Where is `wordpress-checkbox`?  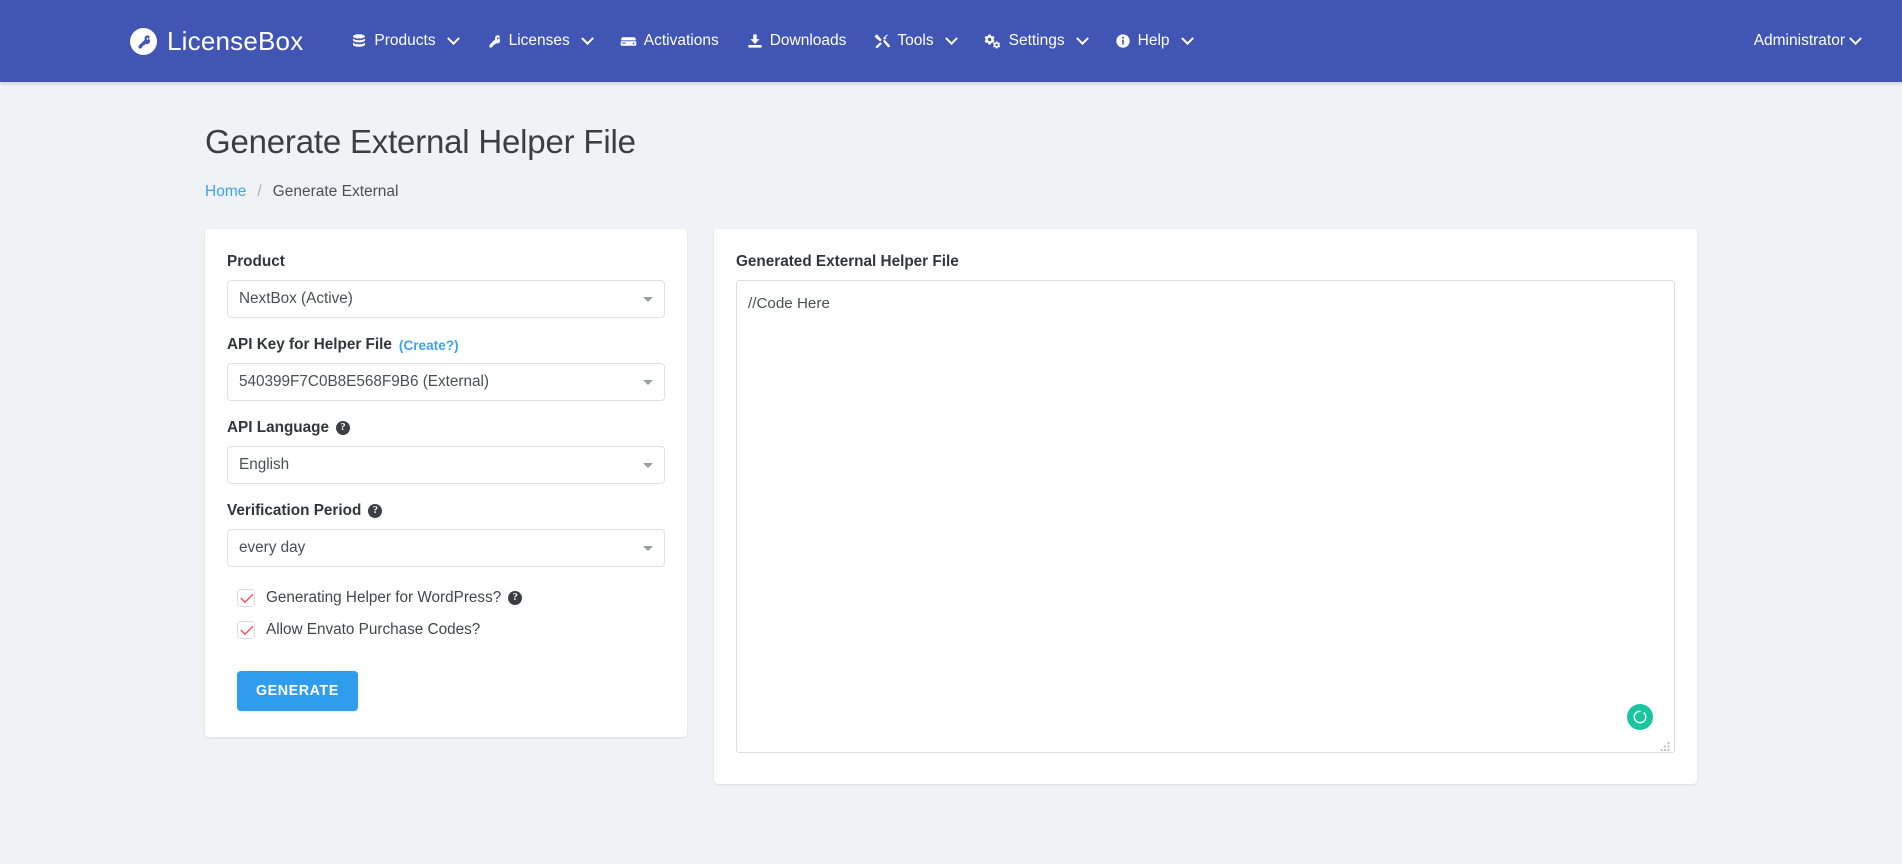
wordpress-checkbox is located at coordinates (246, 598).